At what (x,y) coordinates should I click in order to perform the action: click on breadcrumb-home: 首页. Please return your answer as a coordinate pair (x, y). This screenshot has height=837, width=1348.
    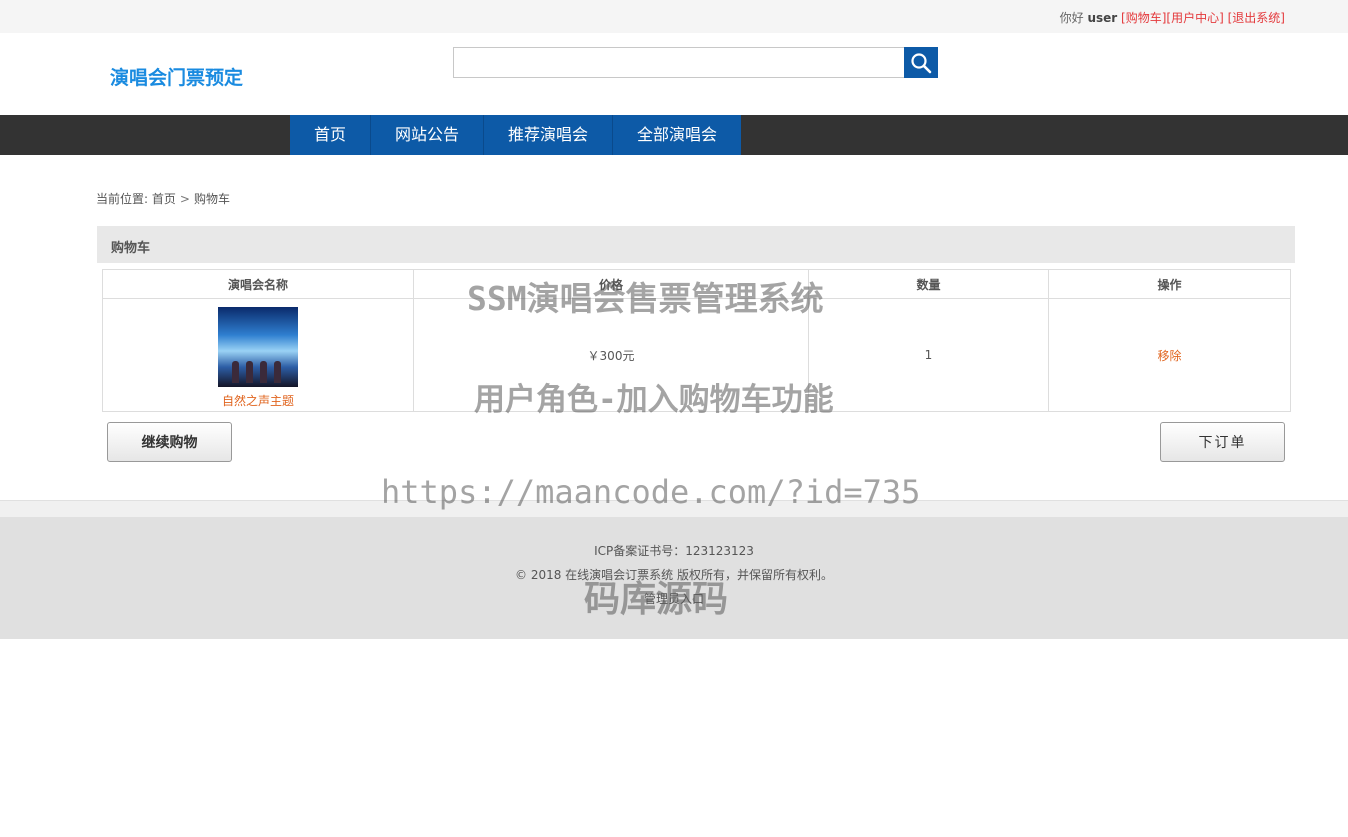
    Looking at the image, I should click on (164, 199).